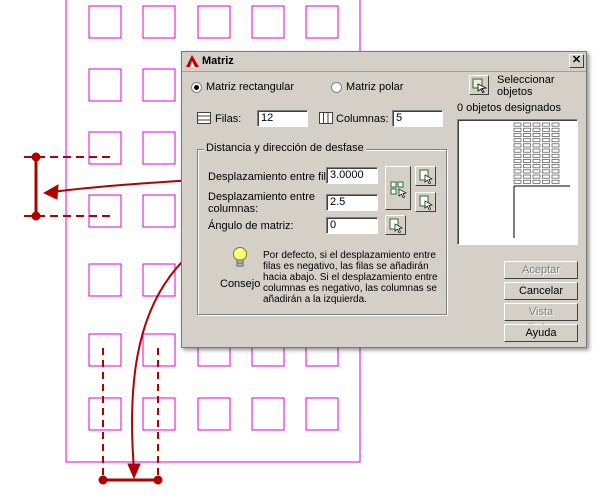 The image size is (600, 498). Describe the element at coordinates (218, 61) in the screenshot. I see `dialog-title: Matriz` at that location.